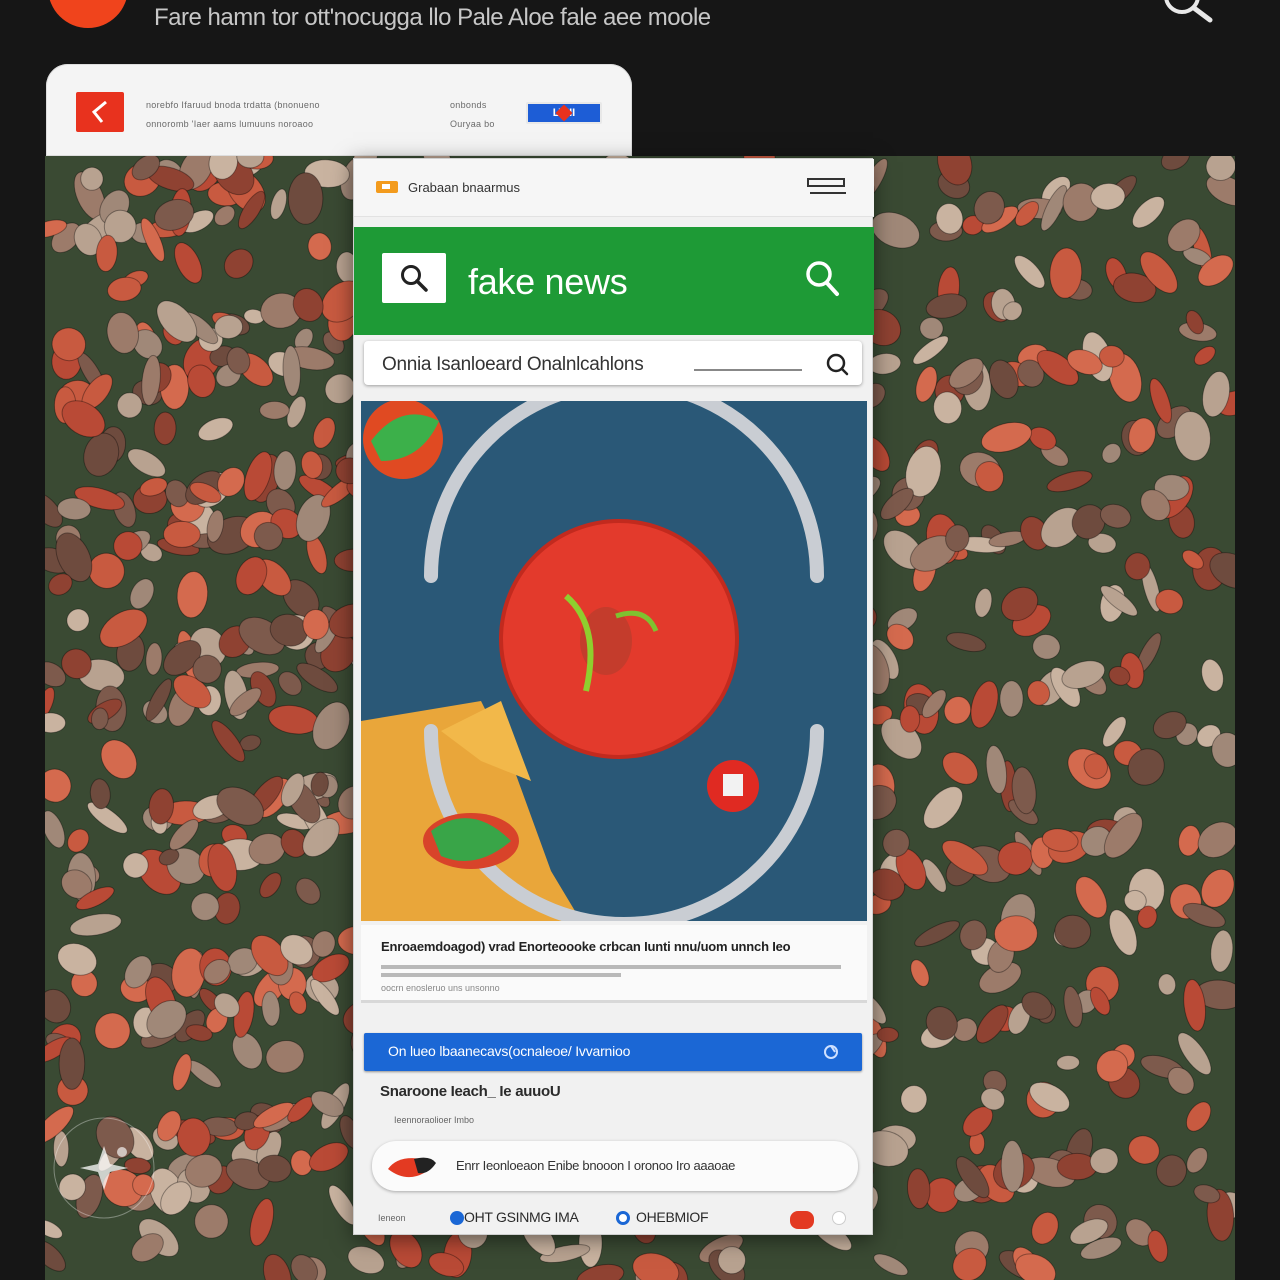 This screenshot has width=1280, height=1280. What do you see at coordinates (230, 124) in the screenshot?
I see `tab-text-line: onnoromb 'Iaer aams lumuuns noroaoo` at bounding box center [230, 124].